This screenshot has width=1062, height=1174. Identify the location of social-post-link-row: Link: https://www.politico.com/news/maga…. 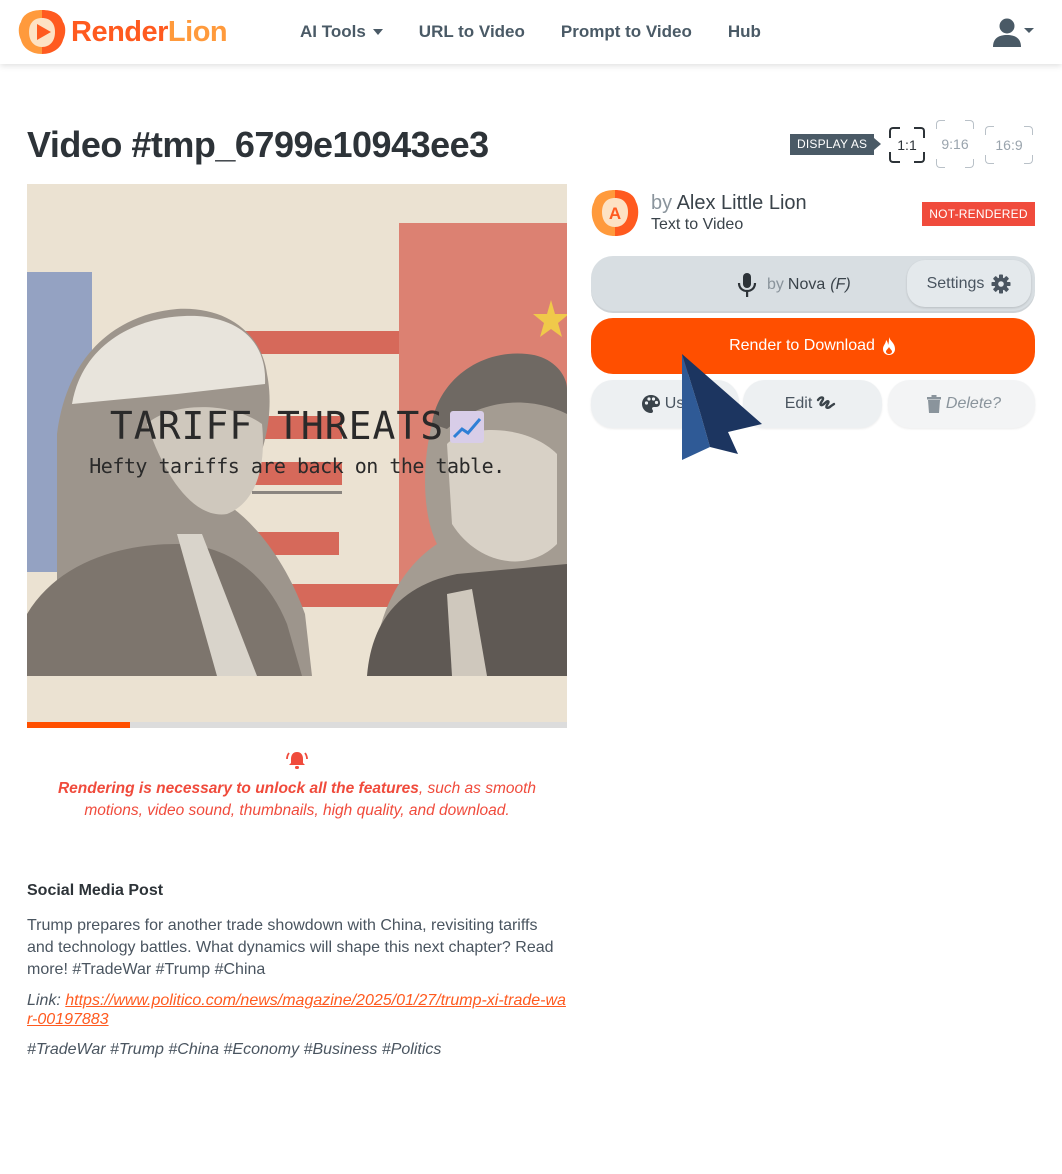
(297, 1010).